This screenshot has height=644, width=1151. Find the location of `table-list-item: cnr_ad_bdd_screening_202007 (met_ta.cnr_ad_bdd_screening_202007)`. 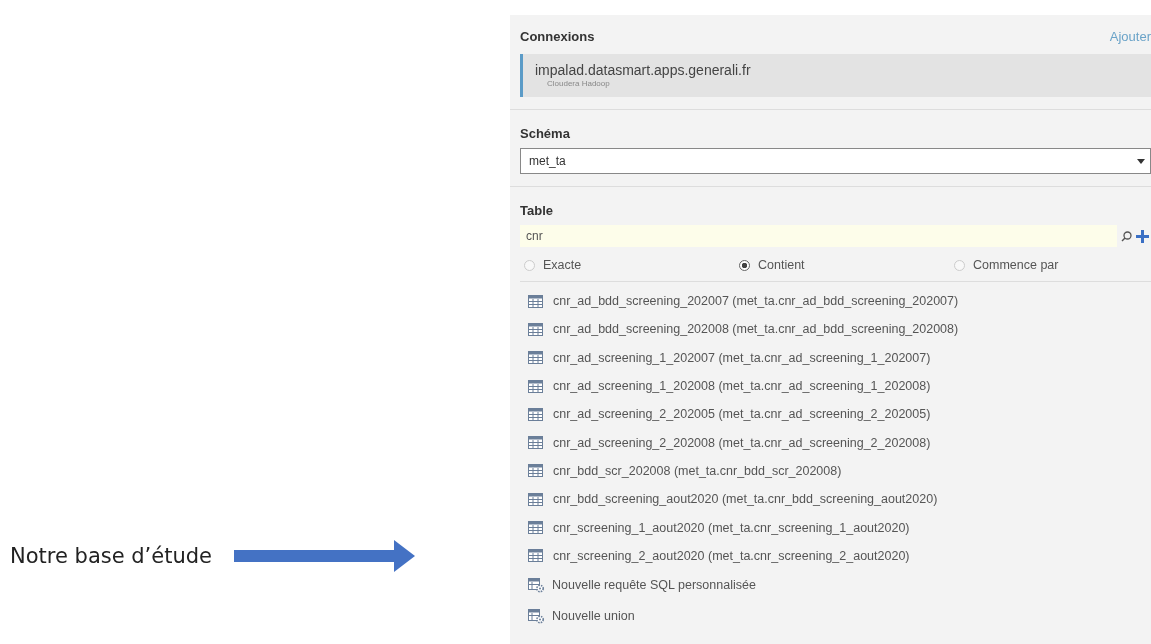

table-list-item: cnr_ad_bdd_screening_202007 (met_ta.cnr_ad_bdd_screening_202007) is located at coordinates (835, 301).